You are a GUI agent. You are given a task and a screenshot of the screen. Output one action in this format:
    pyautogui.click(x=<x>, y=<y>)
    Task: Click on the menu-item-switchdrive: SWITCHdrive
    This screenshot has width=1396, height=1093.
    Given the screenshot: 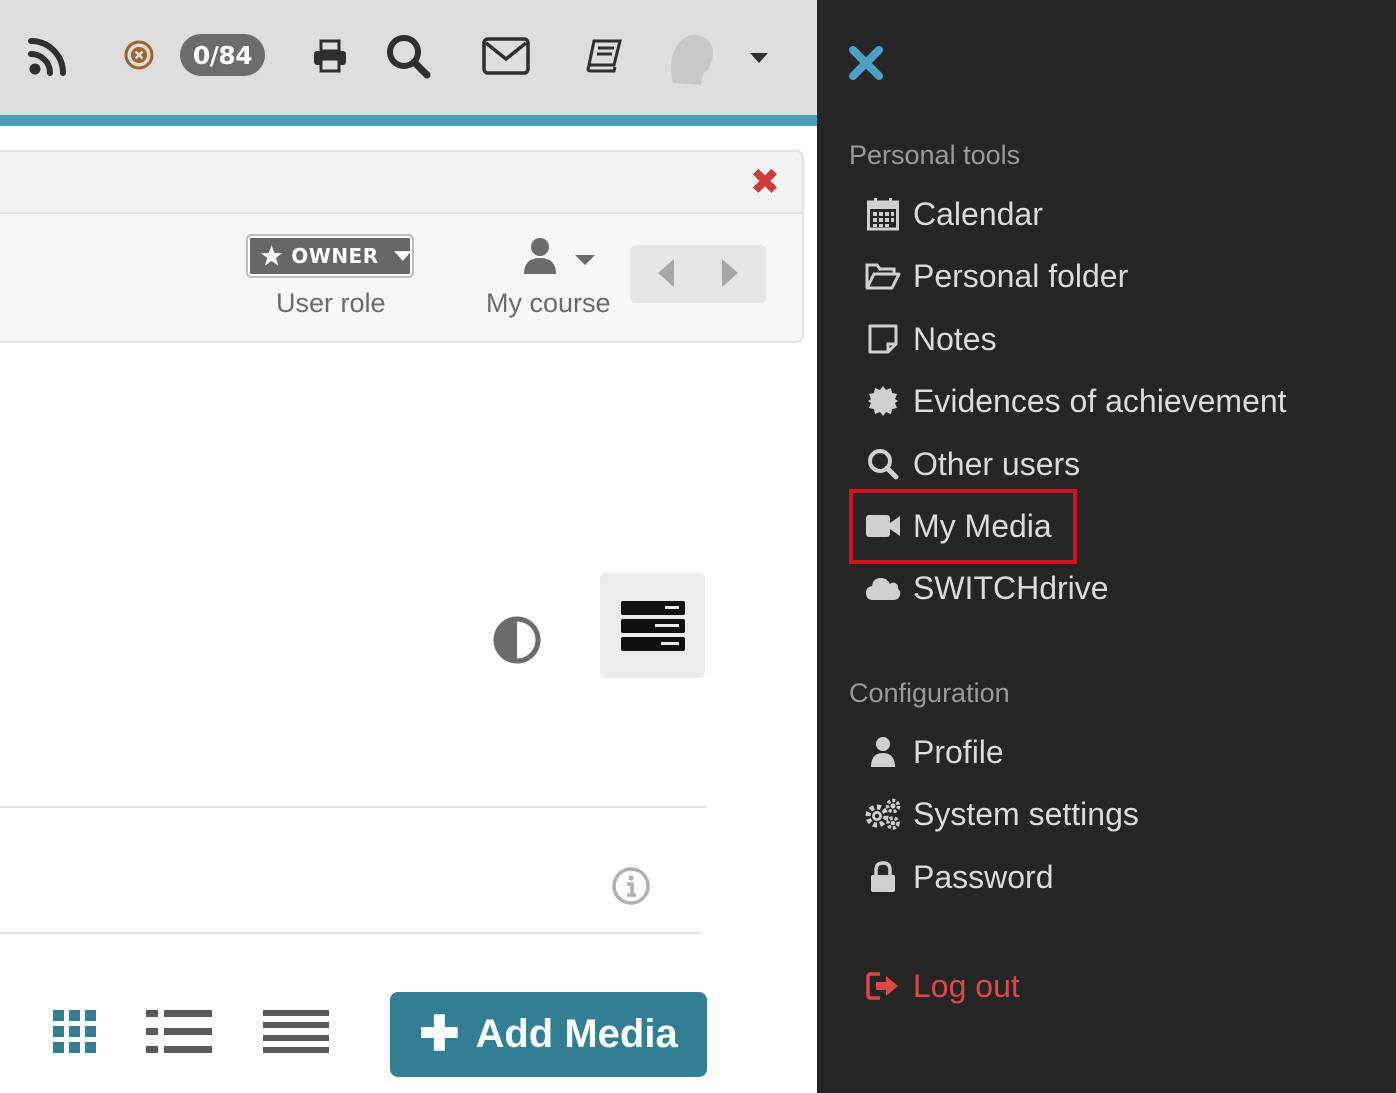 What is the action you would take?
    pyautogui.click(x=987, y=588)
    